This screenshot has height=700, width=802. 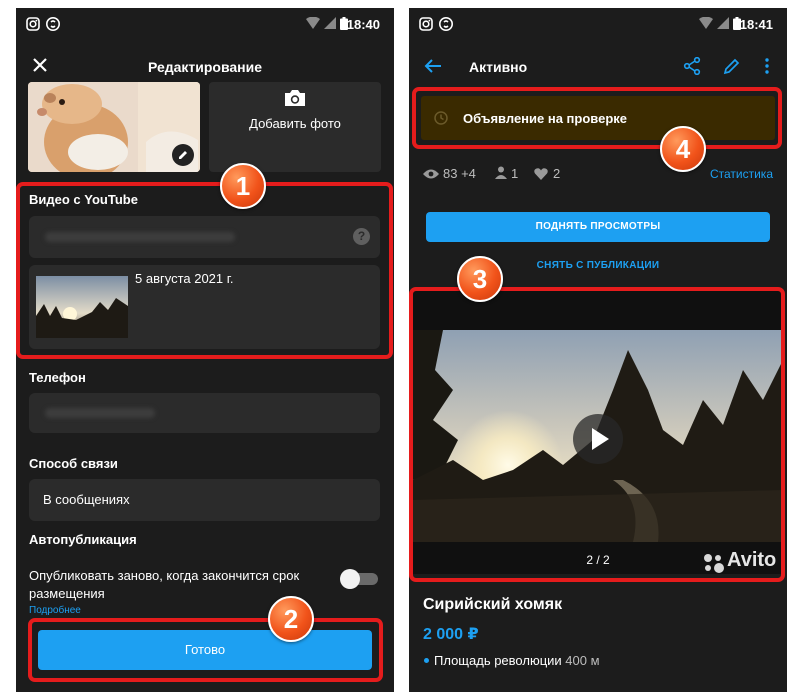 What do you see at coordinates (515, 173) in the screenshot?
I see `contacts-count: 1` at bounding box center [515, 173].